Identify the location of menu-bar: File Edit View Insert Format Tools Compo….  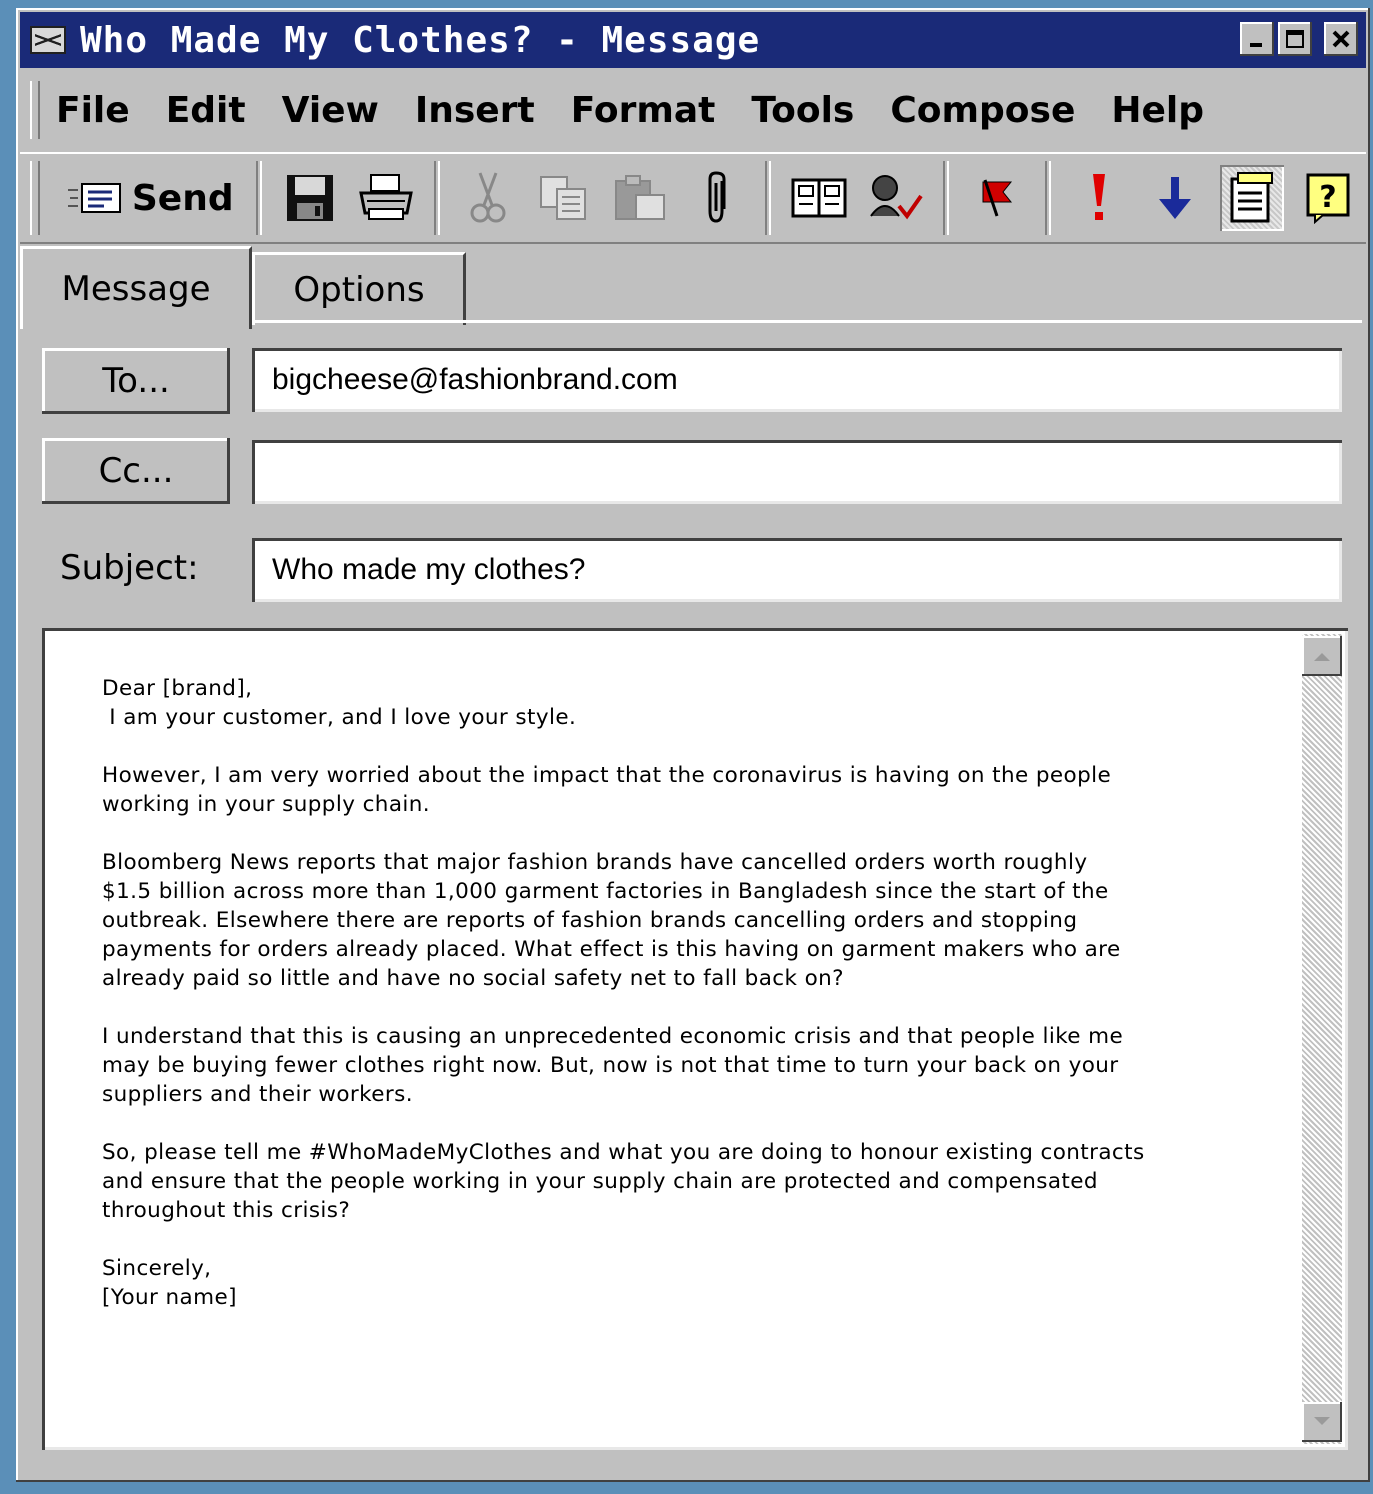
(693, 110).